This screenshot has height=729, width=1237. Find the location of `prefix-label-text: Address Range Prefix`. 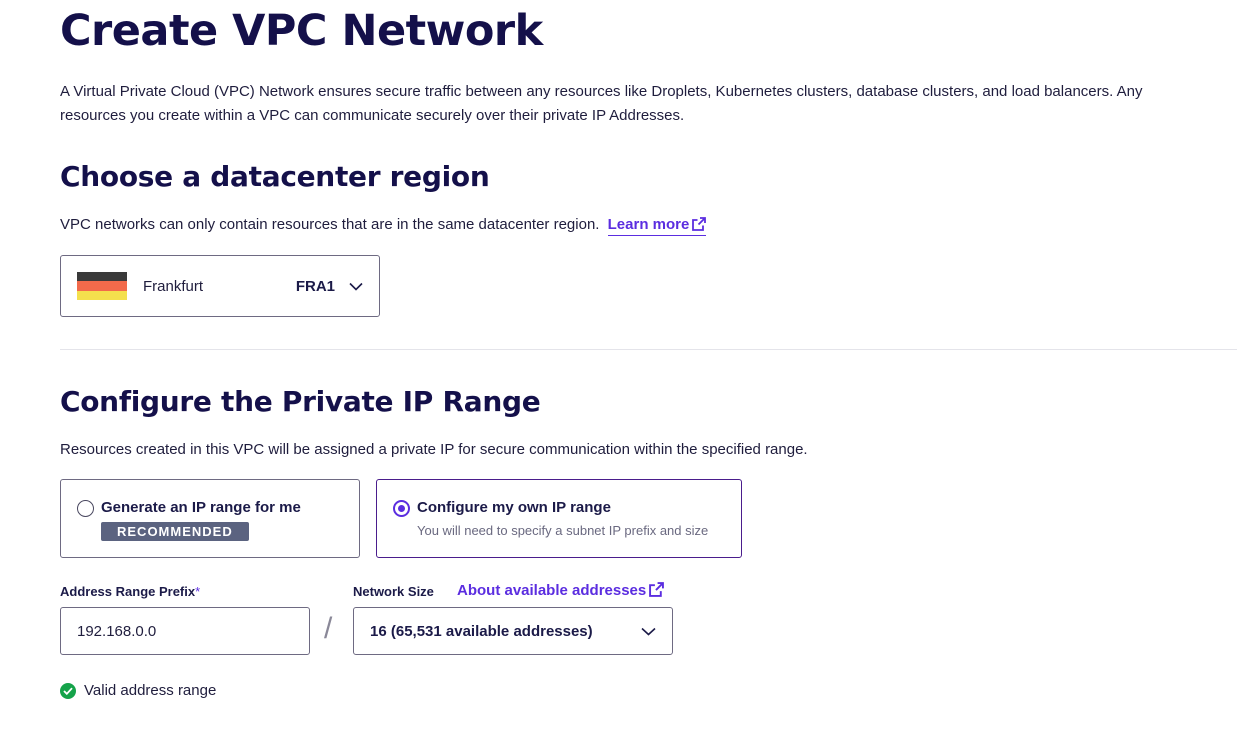

prefix-label-text: Address Range Prefix is located at coordinates (128, 591).